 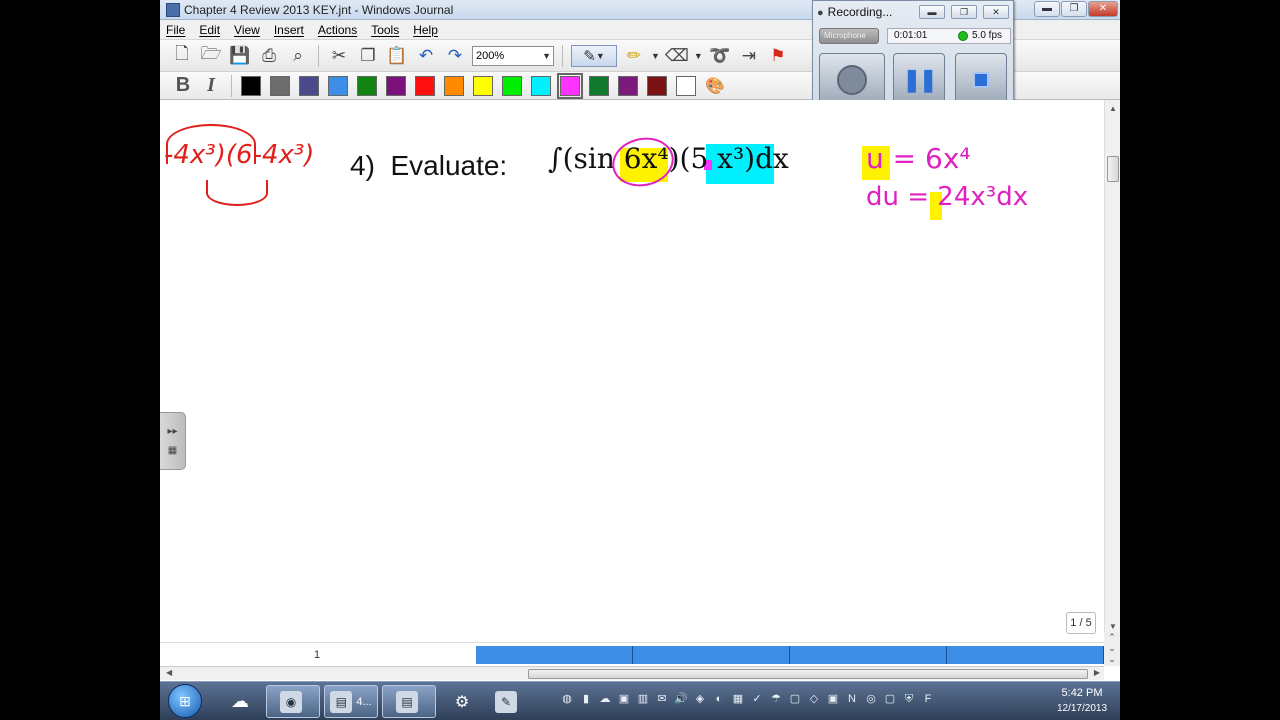 What do you see at coordinates (909, 699) in the screenshot?
I see `shield-icon: ⛨` at bounding box center [909, 699].